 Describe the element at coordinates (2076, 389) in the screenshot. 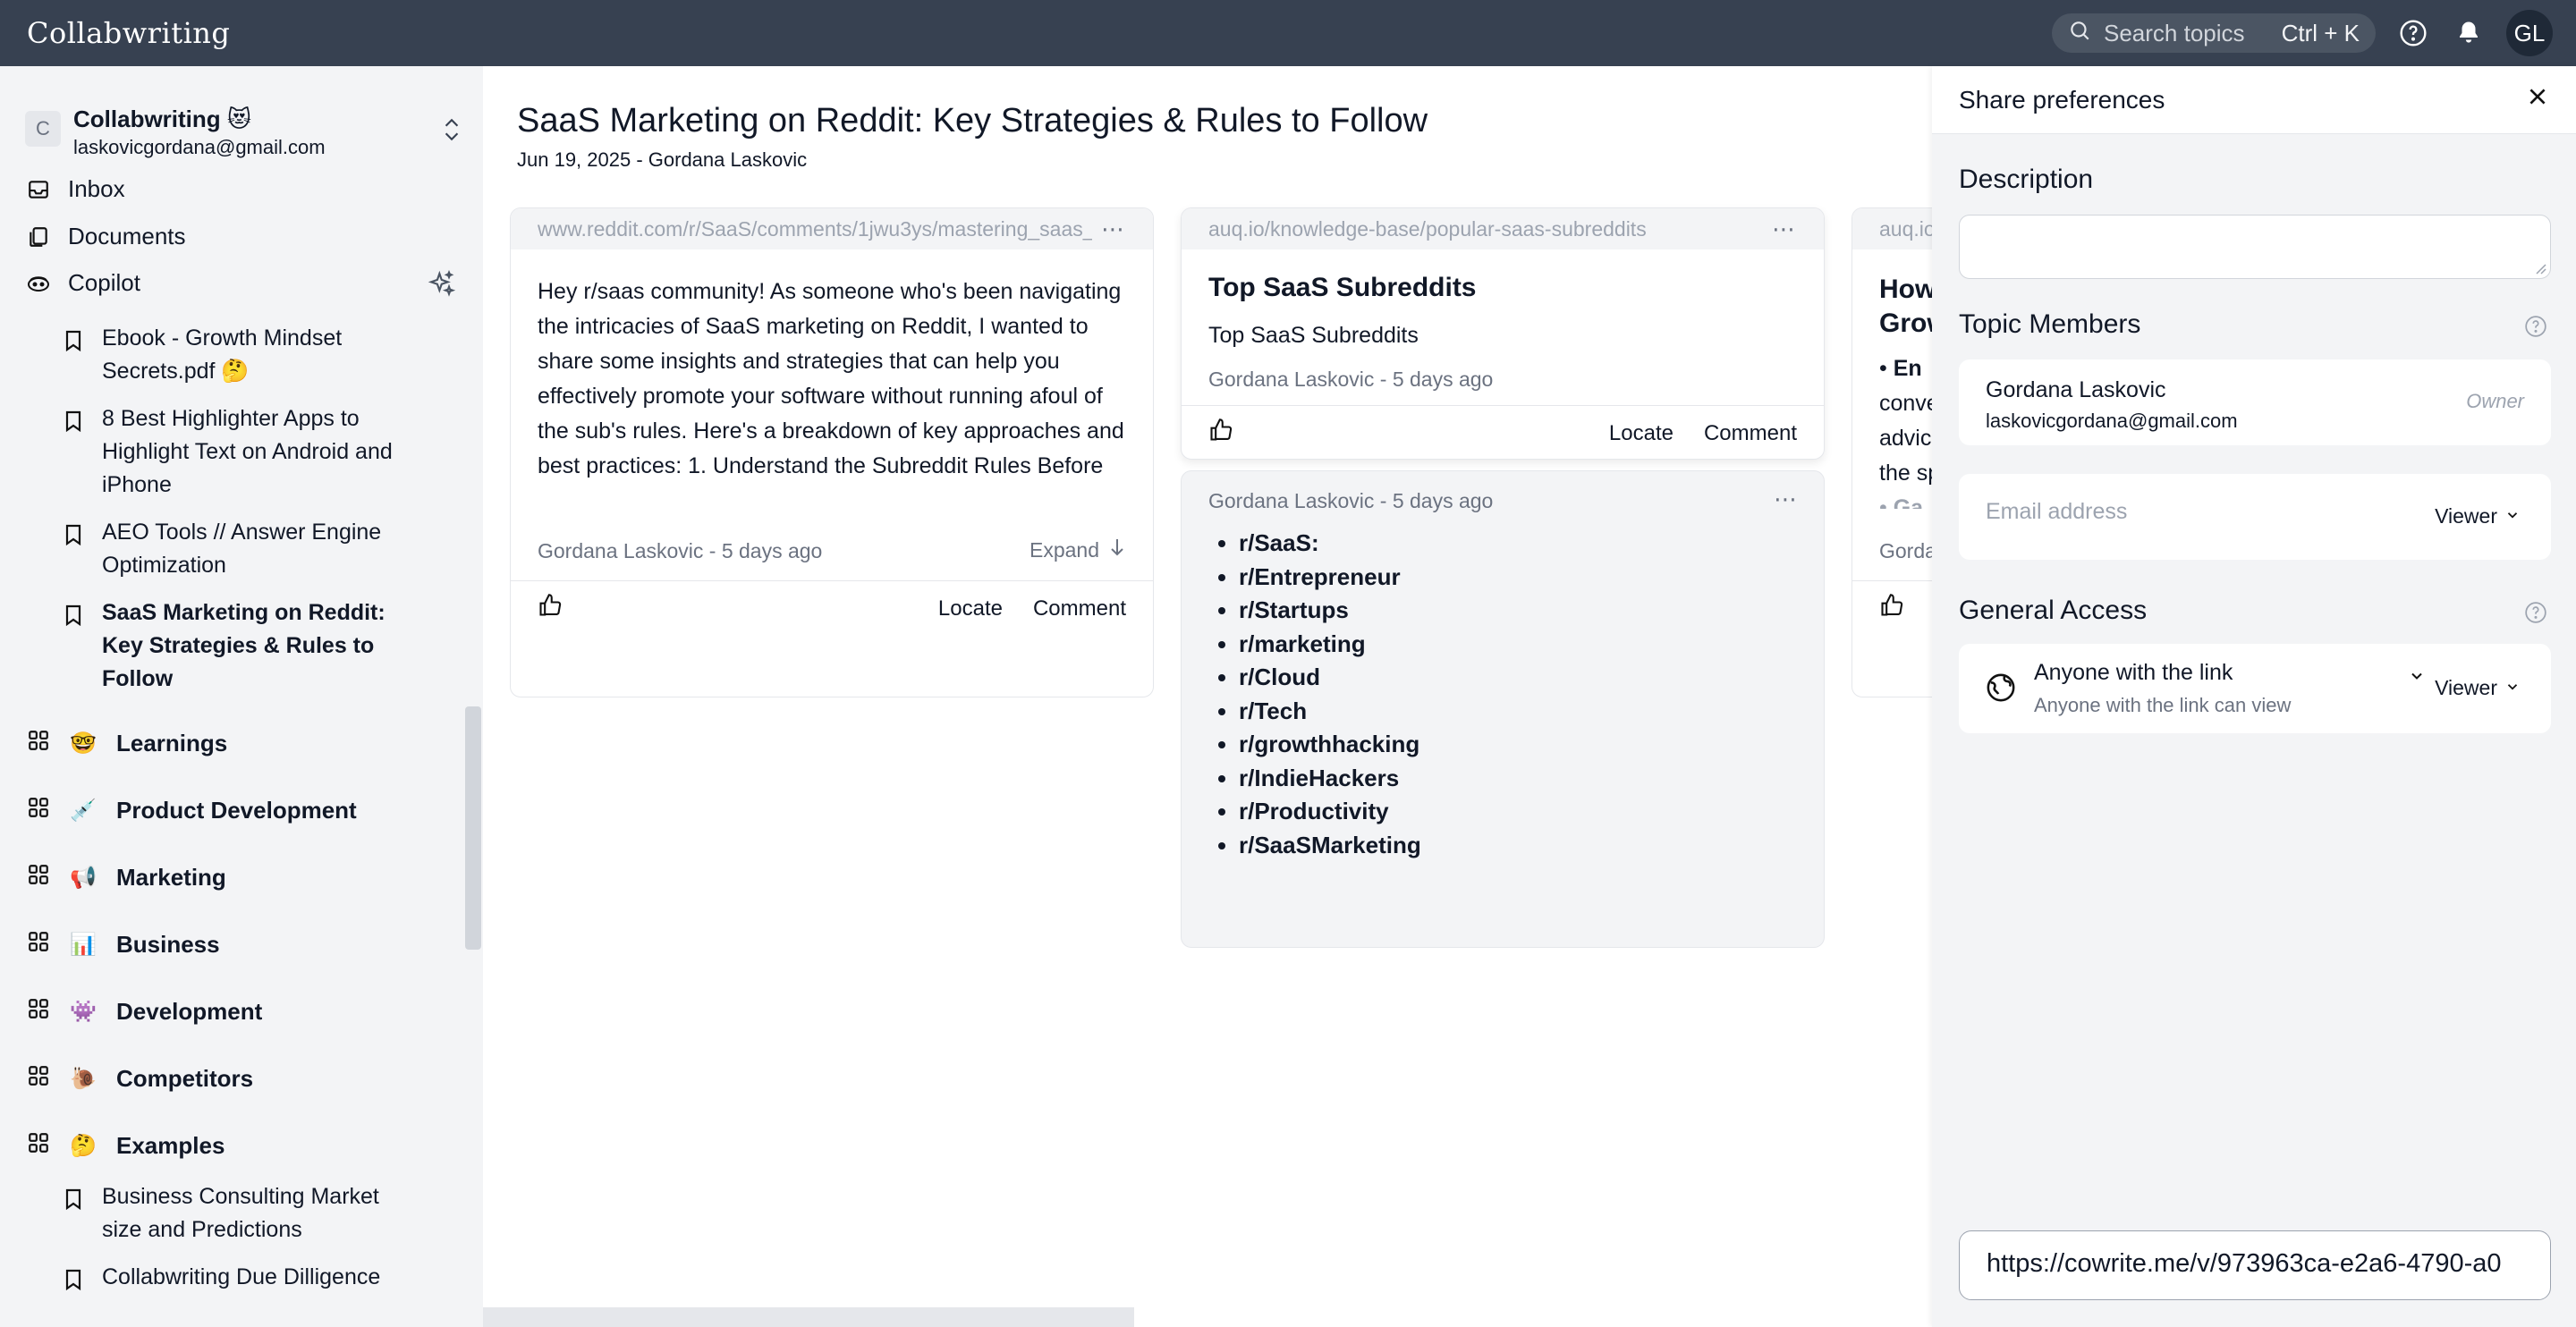

I see `member-name: Gordana Laskovic` at that location.